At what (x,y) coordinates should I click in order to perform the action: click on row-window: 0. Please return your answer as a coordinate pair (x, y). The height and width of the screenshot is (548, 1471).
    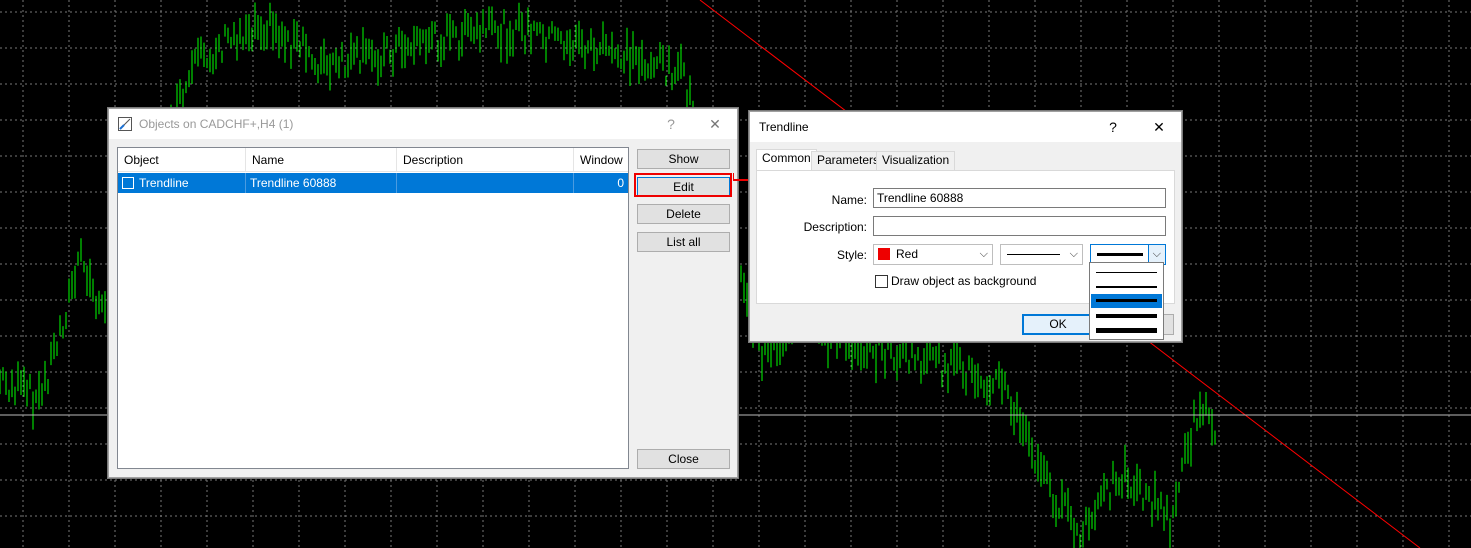
    Looking at the image, I should click on (620, 183).